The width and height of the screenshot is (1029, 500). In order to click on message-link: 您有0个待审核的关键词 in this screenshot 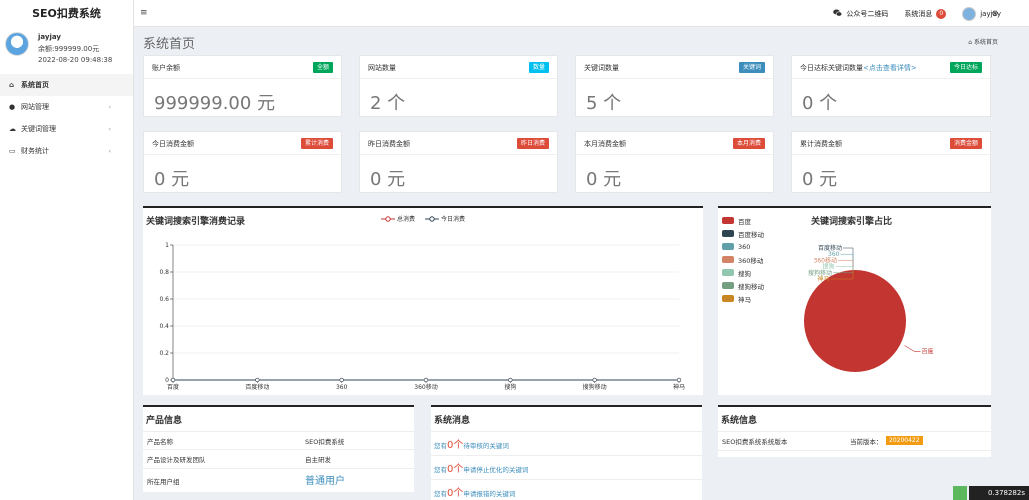, I will do `click(471, 443)`.